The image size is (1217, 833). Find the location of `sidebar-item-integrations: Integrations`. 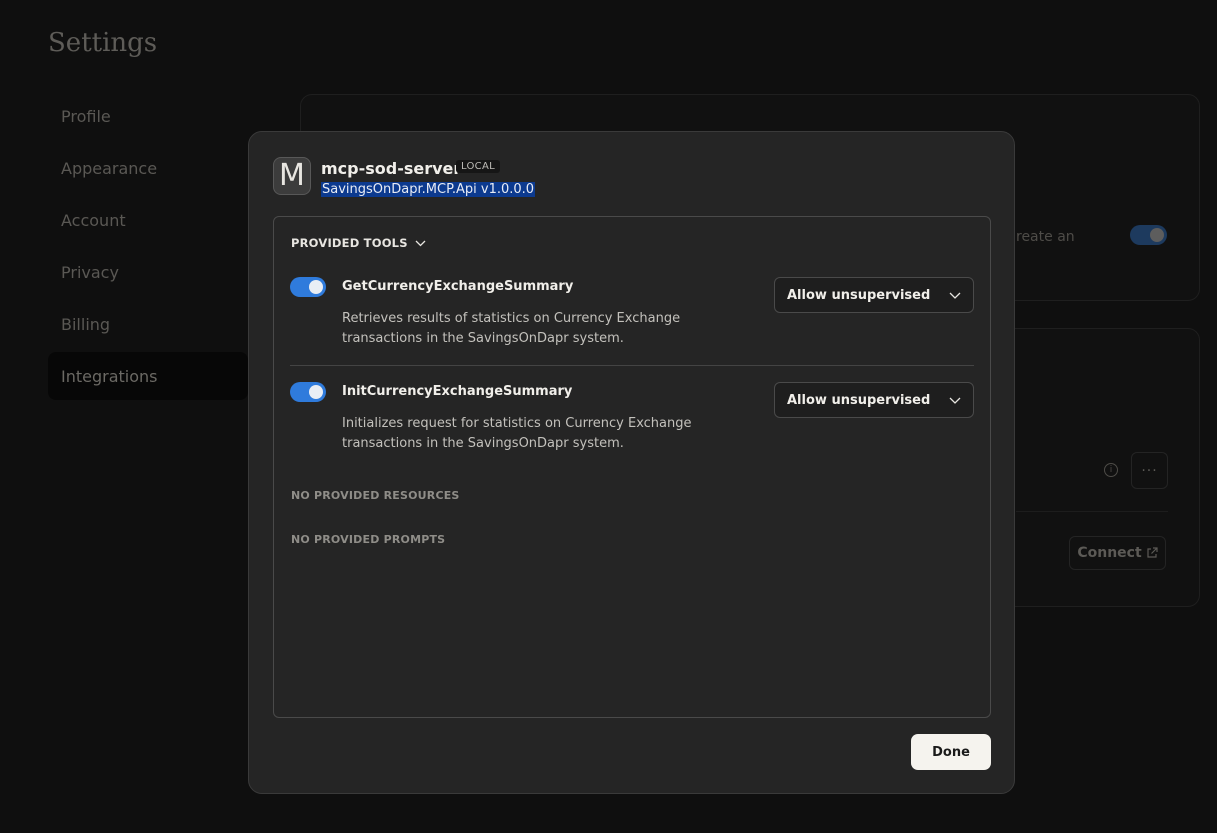

sidebar-item-integrations: Integrations is located at coordinates (148, 376).